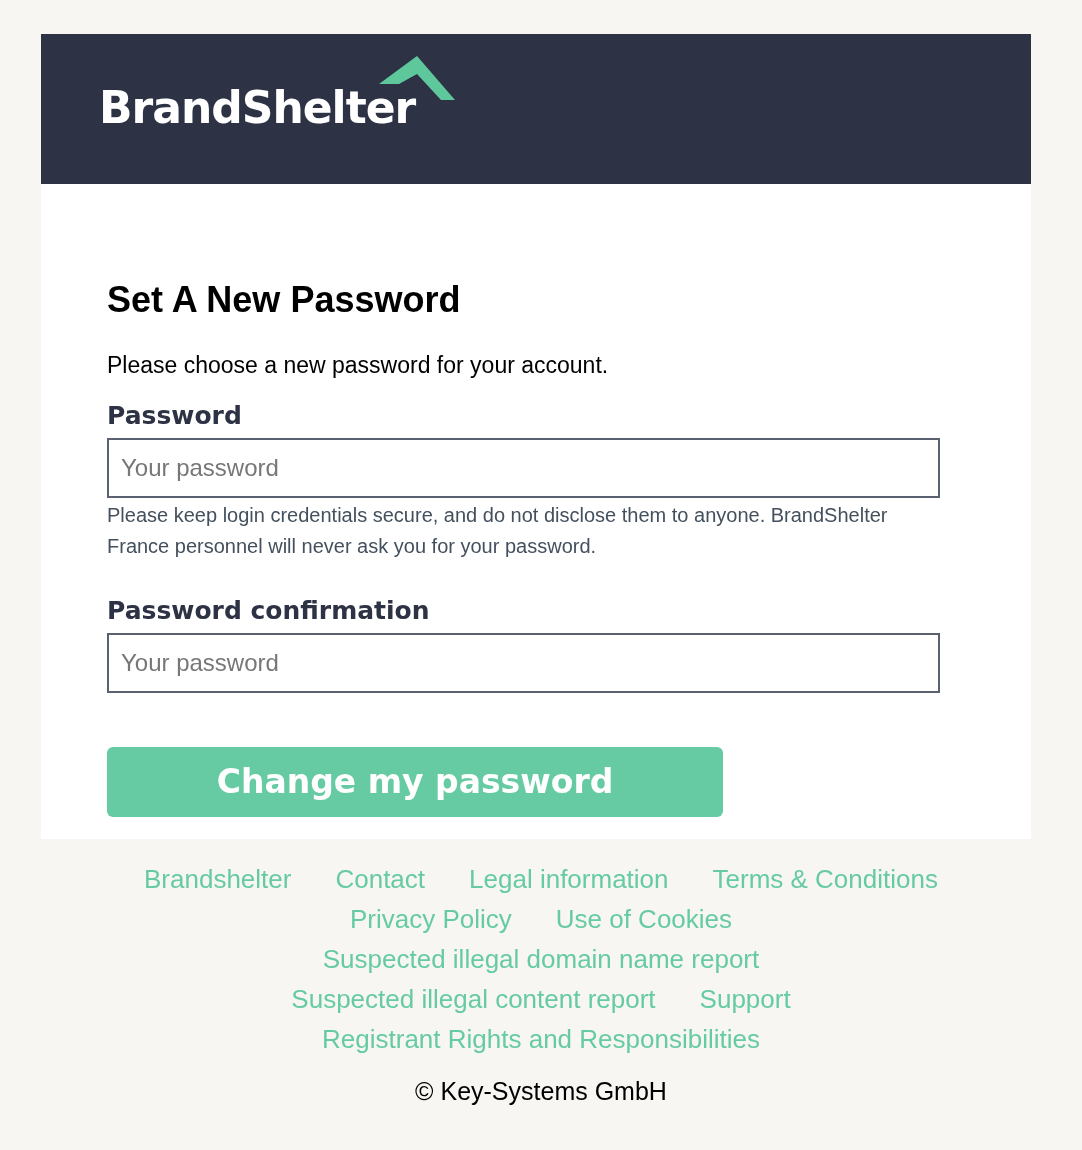 The image size is (1082, 1150). What do you see at coordinates (745, 999) in the screenshot?
I see `footer-link: Support` at bounding box center [745, 999].